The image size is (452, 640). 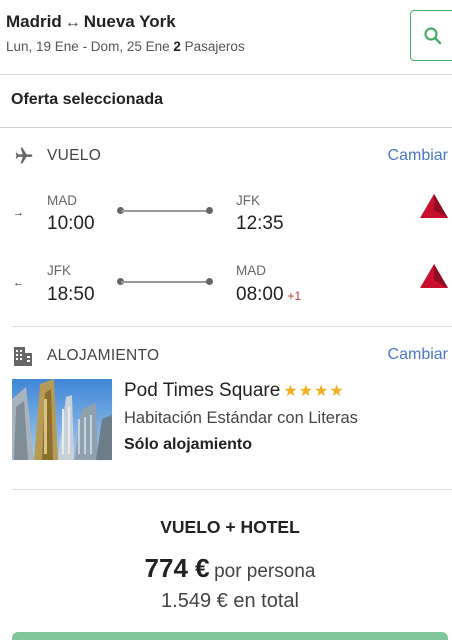 I want to click on round-trip-arrow-icon: ↔, so click(x=72, y=22).